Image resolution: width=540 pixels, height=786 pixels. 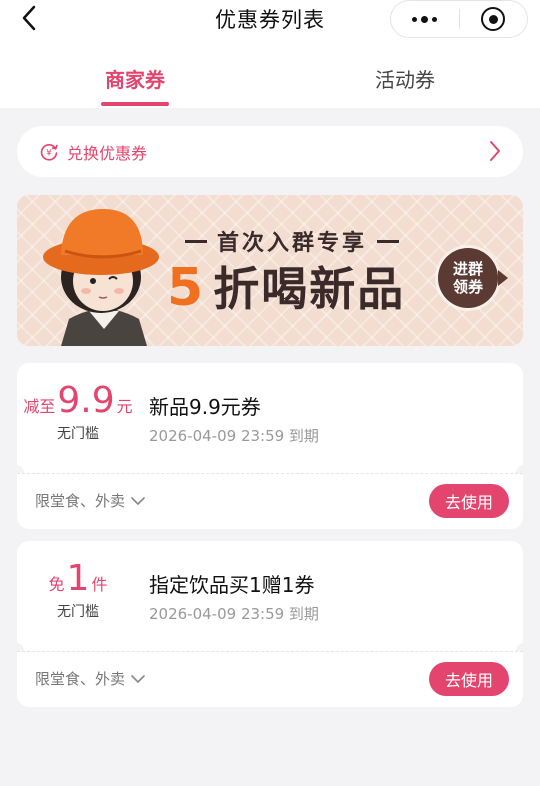 I want to click on tab-activity-coupons: 活动券, so click(x=405, y=78).